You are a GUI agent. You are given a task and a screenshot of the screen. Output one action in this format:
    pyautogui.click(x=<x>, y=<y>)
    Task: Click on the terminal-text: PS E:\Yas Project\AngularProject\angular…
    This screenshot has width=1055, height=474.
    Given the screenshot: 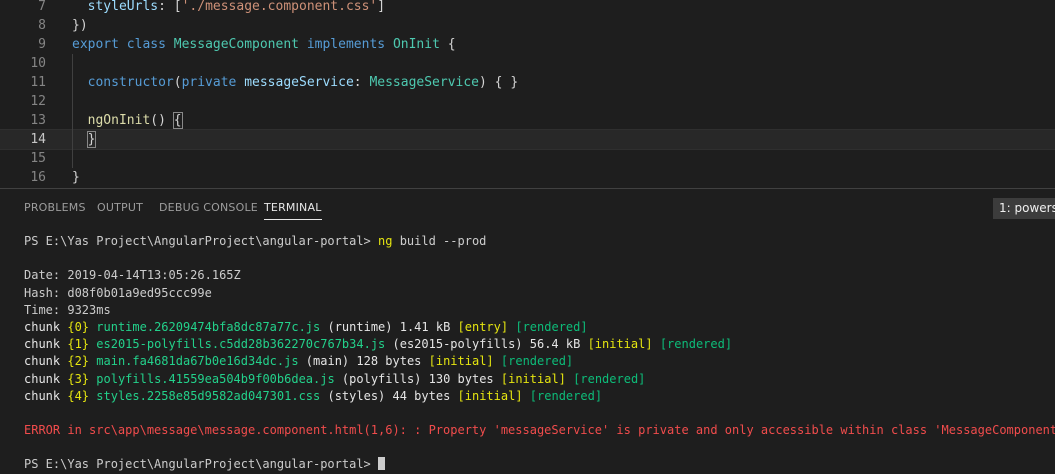 What is the action you would take?
    pyautogui.click(x=201, y=464)
    